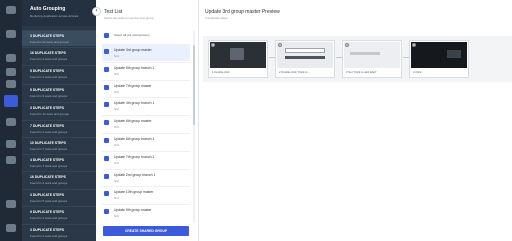 Image resolution: width=512 pixels, height=241 pixels. Describe the element at coordinates (54, 16) in the screenshot. I see `auto-grouping-subtitle: Reducing duplication across all tests` at that location.